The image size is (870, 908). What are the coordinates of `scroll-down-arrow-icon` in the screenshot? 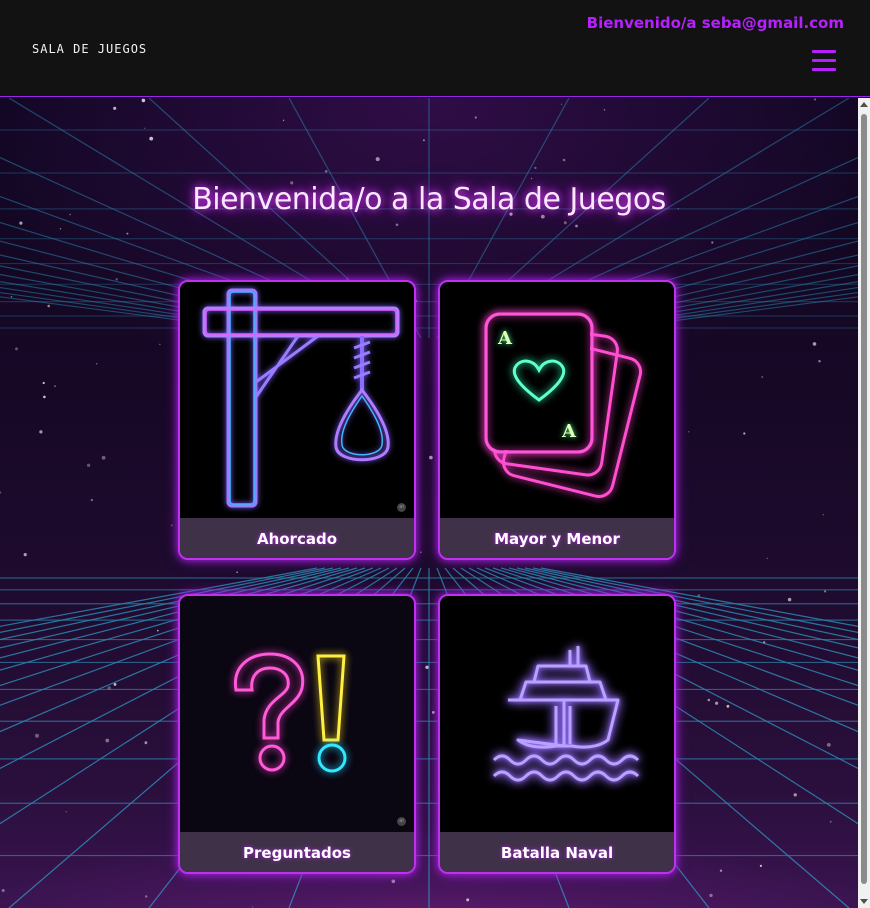 It's located at (864, 901).